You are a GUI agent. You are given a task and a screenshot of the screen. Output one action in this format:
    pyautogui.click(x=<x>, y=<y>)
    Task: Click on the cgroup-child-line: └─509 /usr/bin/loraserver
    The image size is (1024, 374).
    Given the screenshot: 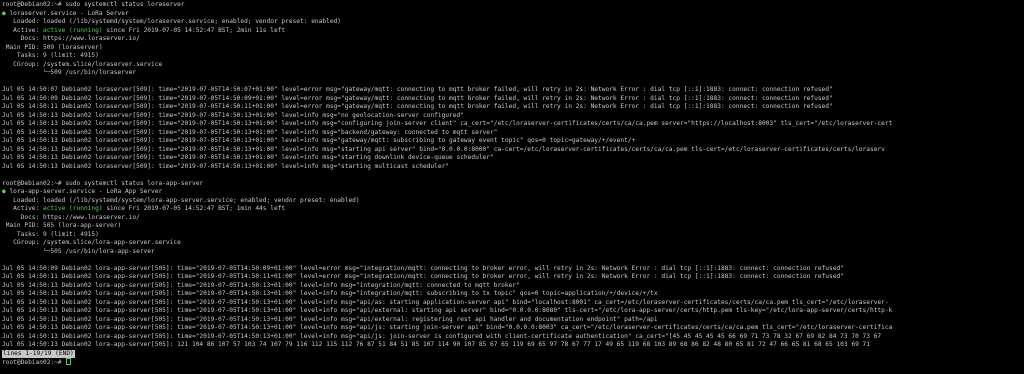 What is the action you would take?
    pyautogui.click(x=69, y=72)
    